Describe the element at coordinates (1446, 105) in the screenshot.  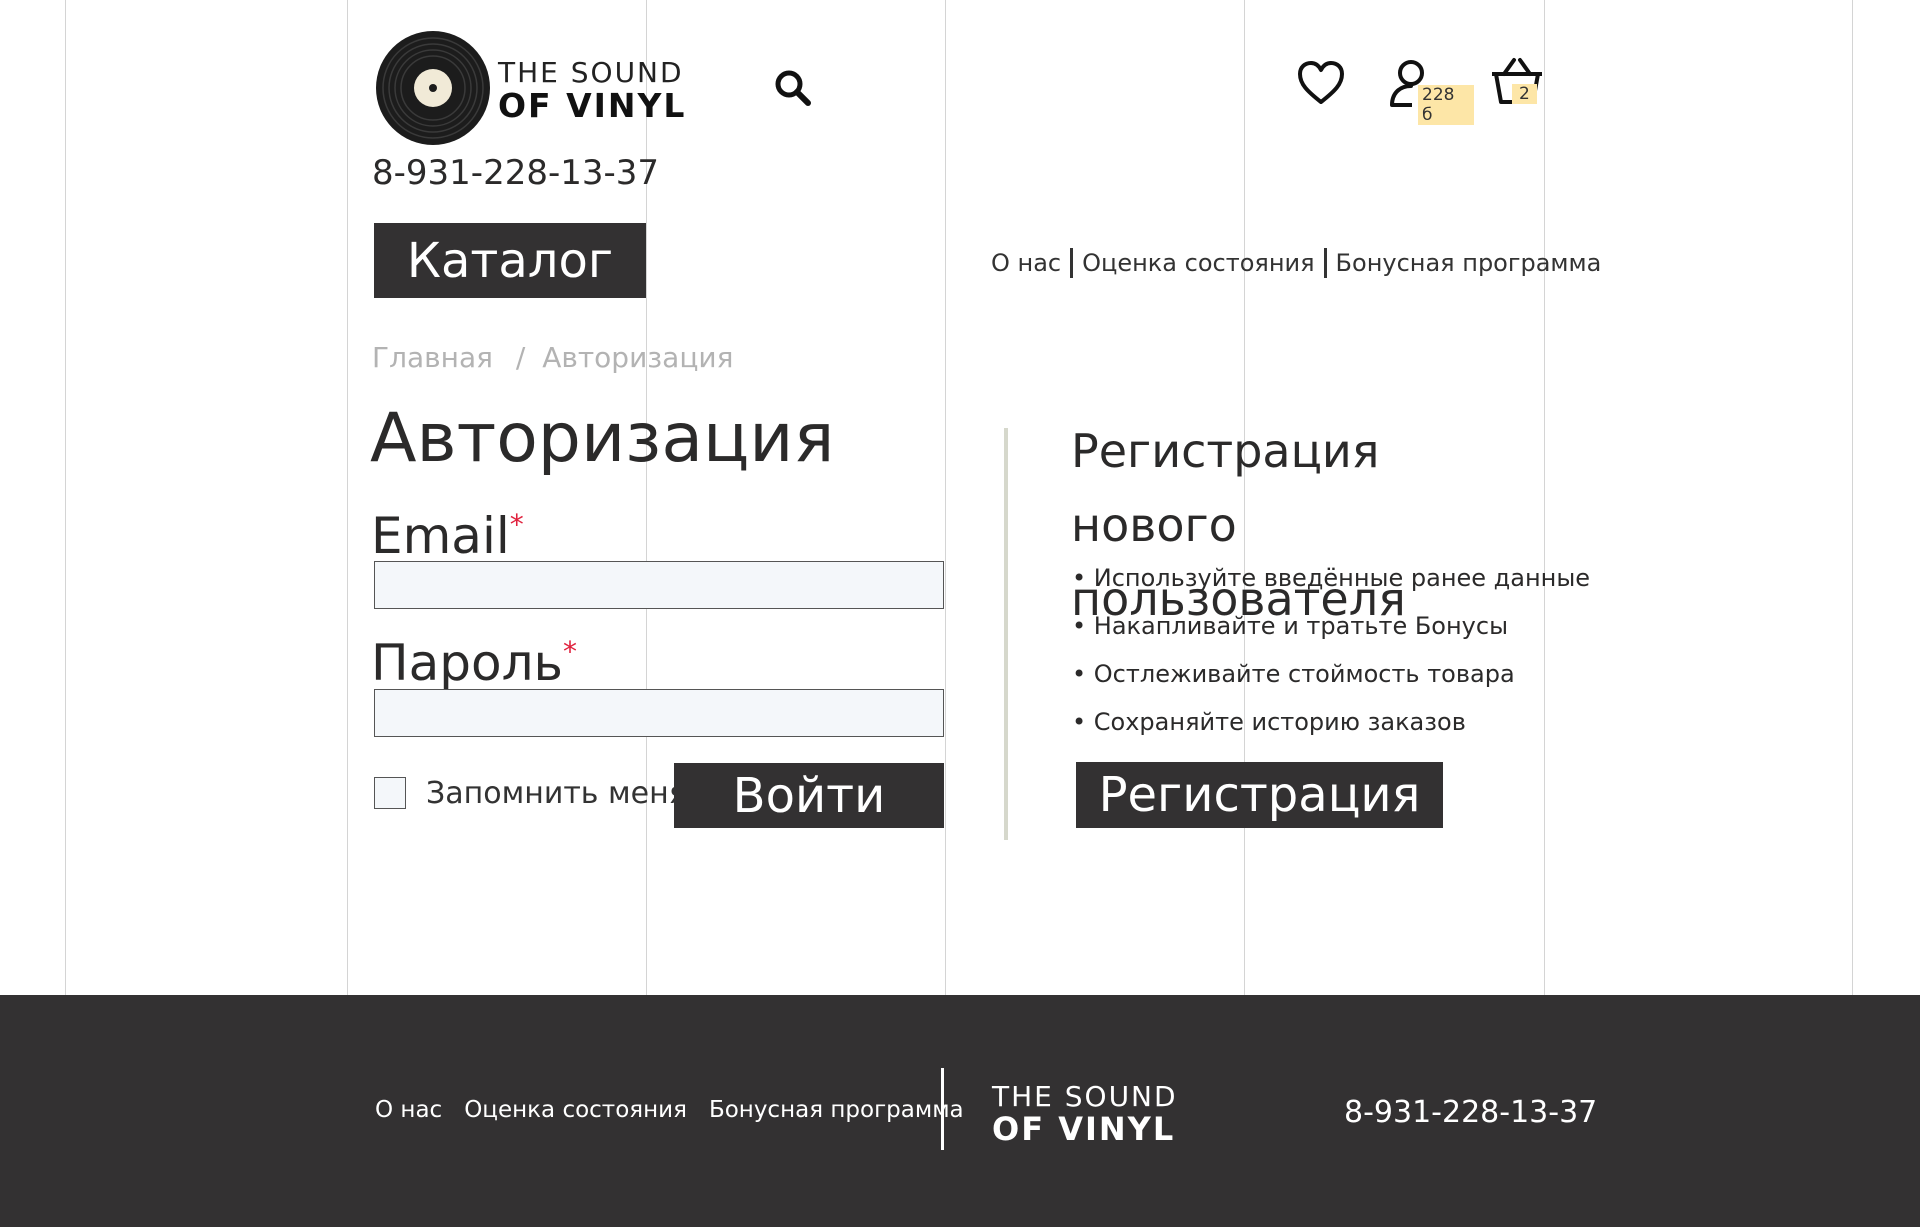
I see `bonus-badge: 228 б` at that location.